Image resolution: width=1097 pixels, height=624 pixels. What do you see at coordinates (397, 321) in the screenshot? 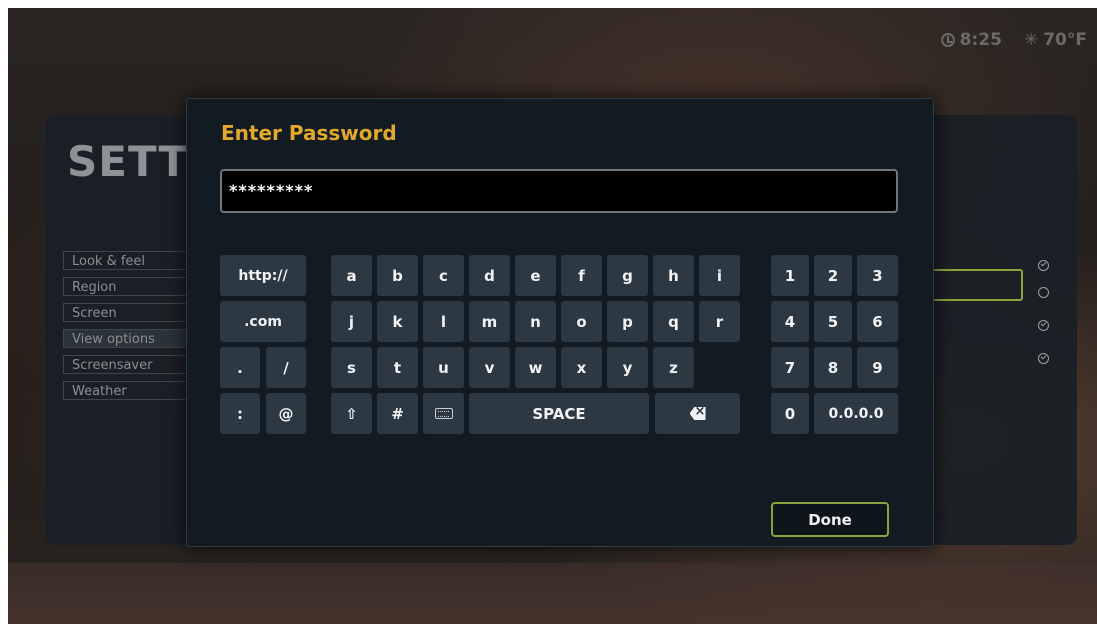
I see `key-letter: k` at bounding box center [397, 321].